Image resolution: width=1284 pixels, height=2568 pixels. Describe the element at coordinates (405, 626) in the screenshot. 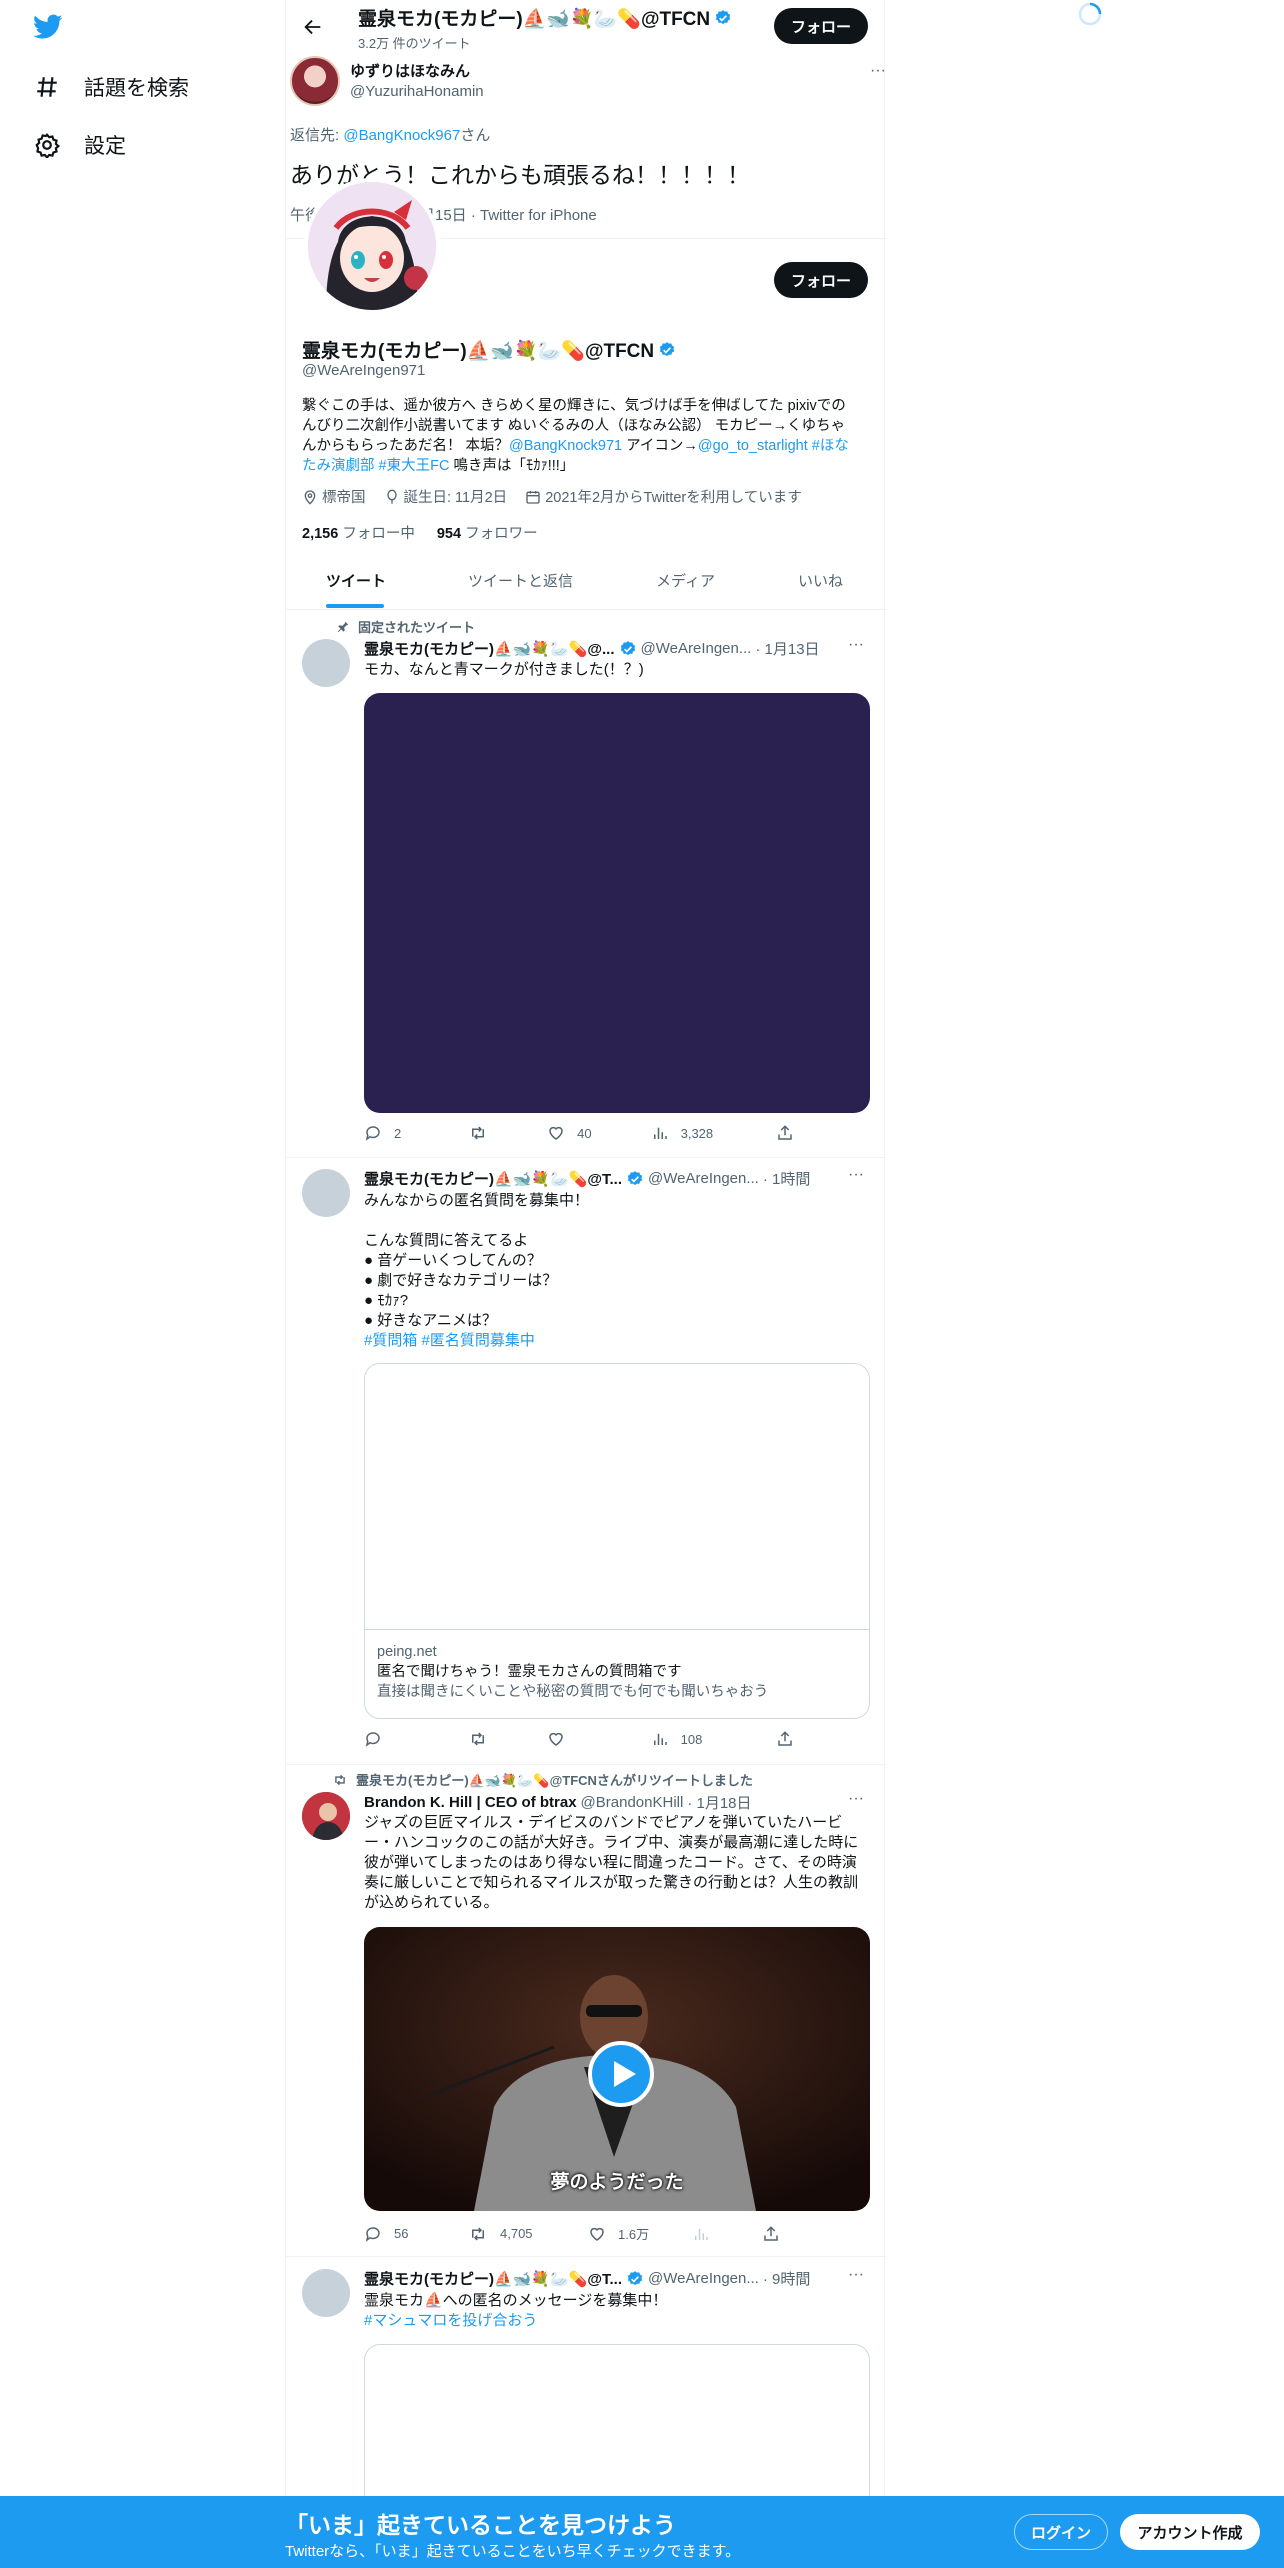

I see `pinned-indicator: 固定されたツイート` at that location.